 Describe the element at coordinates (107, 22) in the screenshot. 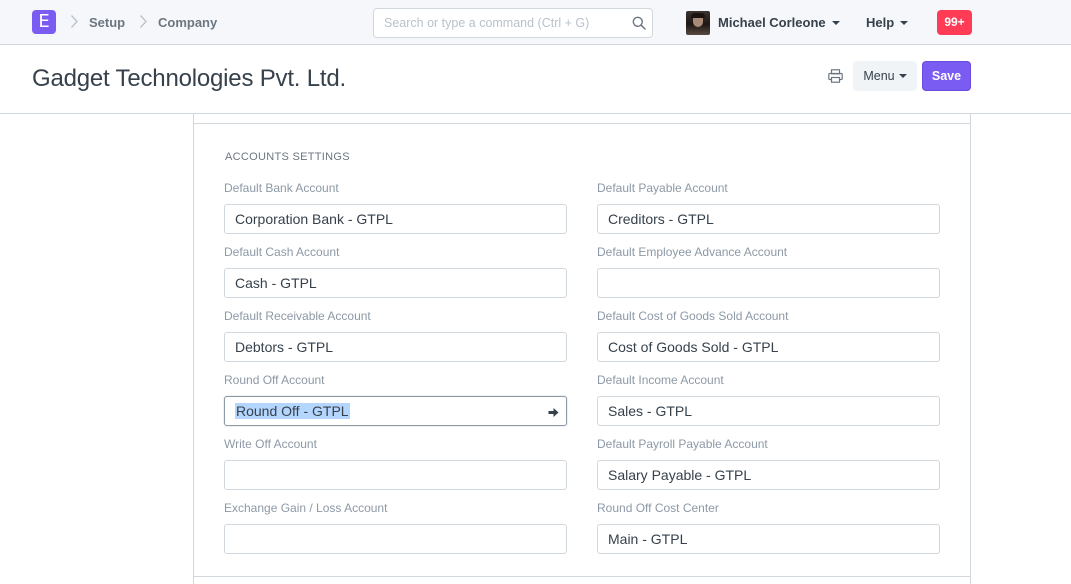

I see `breadcrumb-setup: Setup` at that location.